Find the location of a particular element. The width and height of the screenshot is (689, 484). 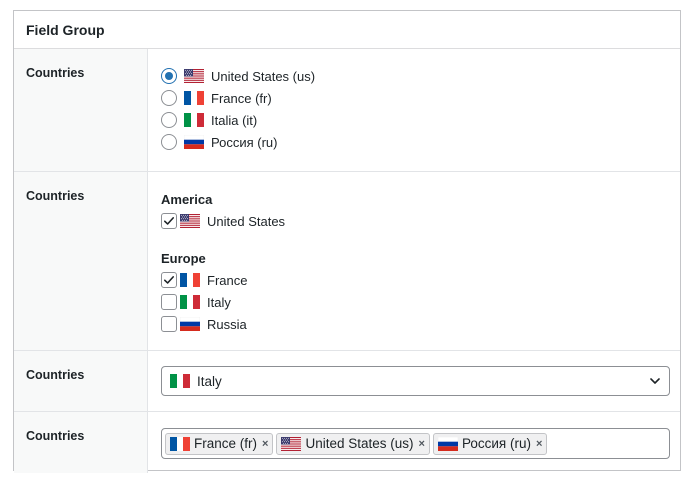

checkbox-option-label: France is located at coordinates (227, 280).